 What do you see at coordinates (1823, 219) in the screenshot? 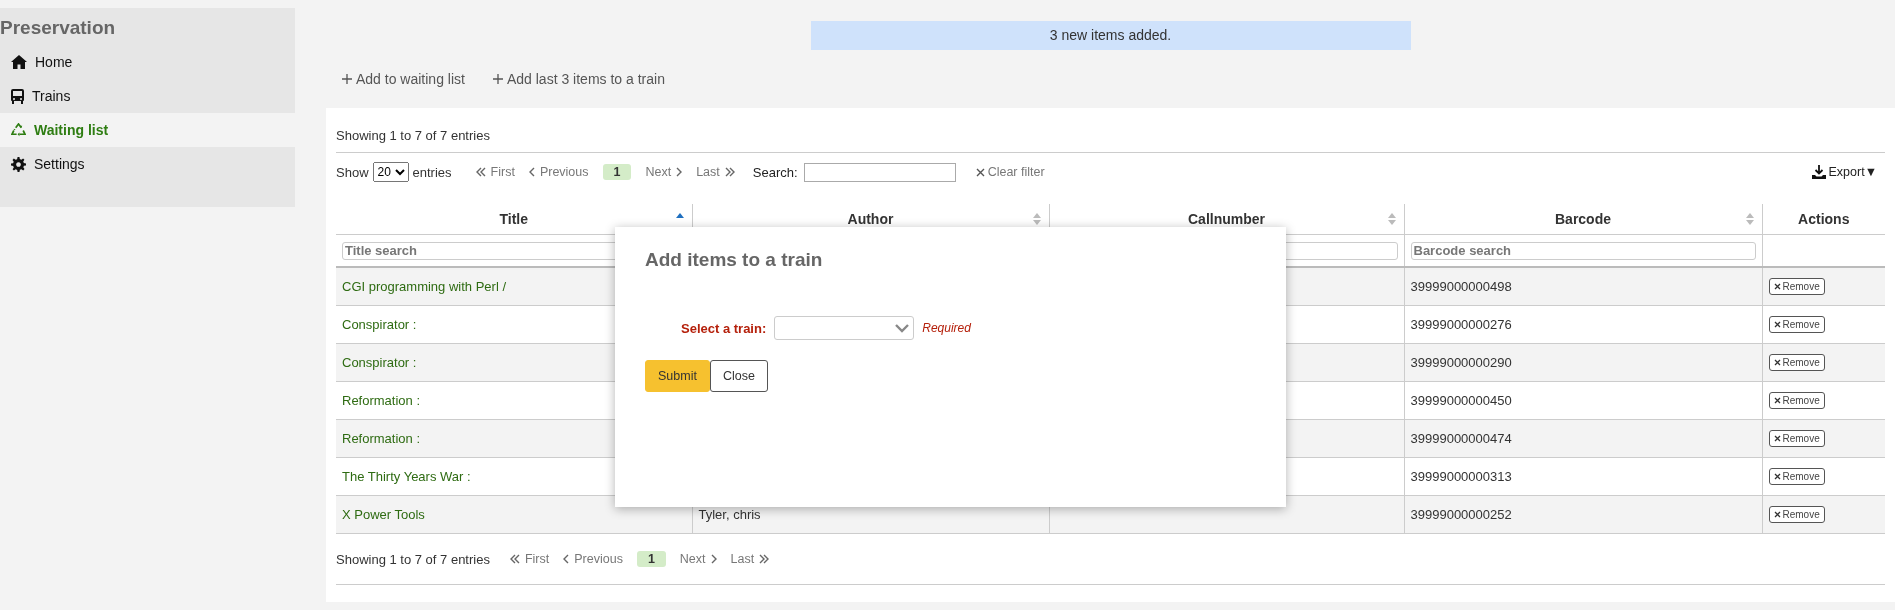
I see `column-header: Actions` at bounding box center [1823, 219].